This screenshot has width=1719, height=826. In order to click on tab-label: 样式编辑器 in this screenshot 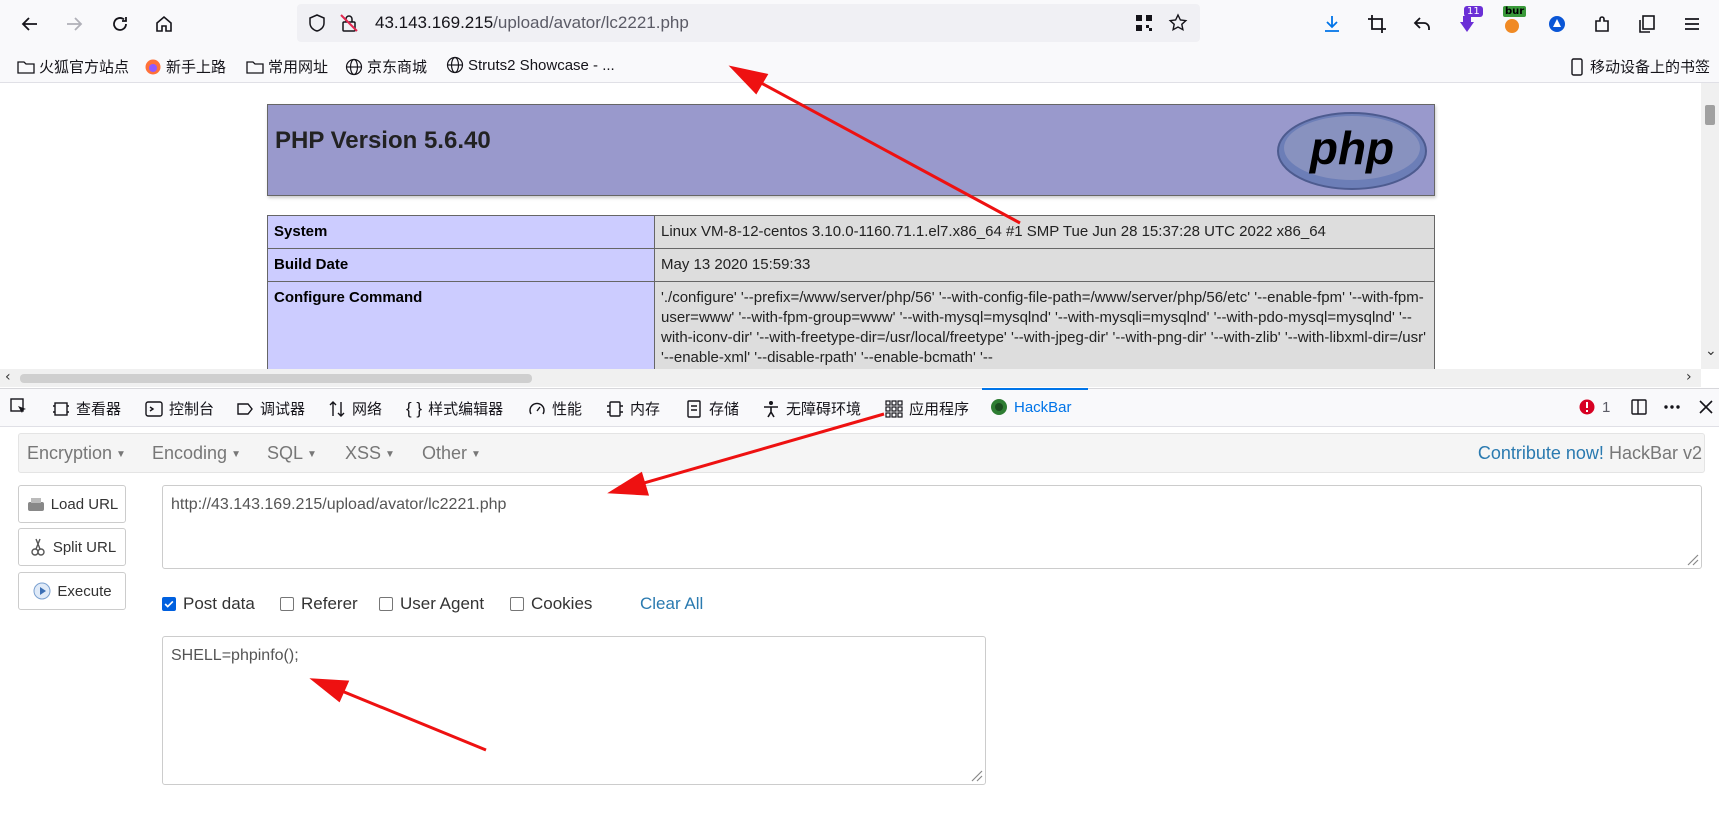, I will do `click(466, 409)`.